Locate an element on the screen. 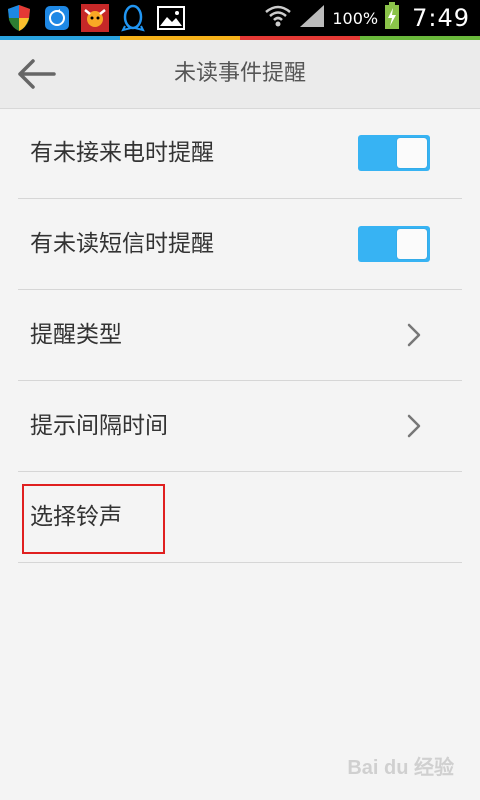 This screenshot has height=800, width=480. setting-unread-sms-reminder: 有未读短信时提醒 is located at coordinates (240, 244).